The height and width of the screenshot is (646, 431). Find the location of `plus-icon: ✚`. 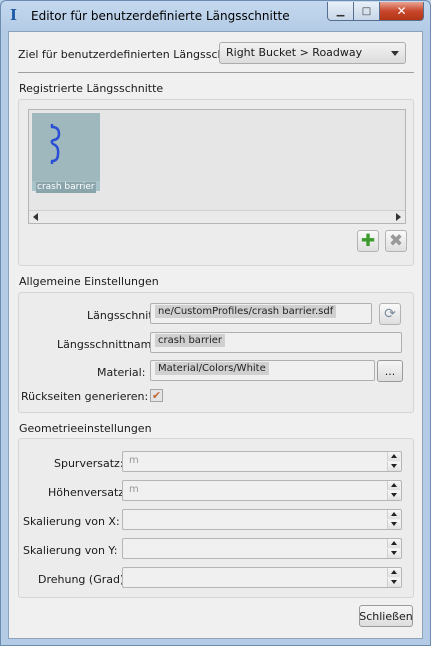

plus-icon: ✚ is located at coordinates (368, 241).